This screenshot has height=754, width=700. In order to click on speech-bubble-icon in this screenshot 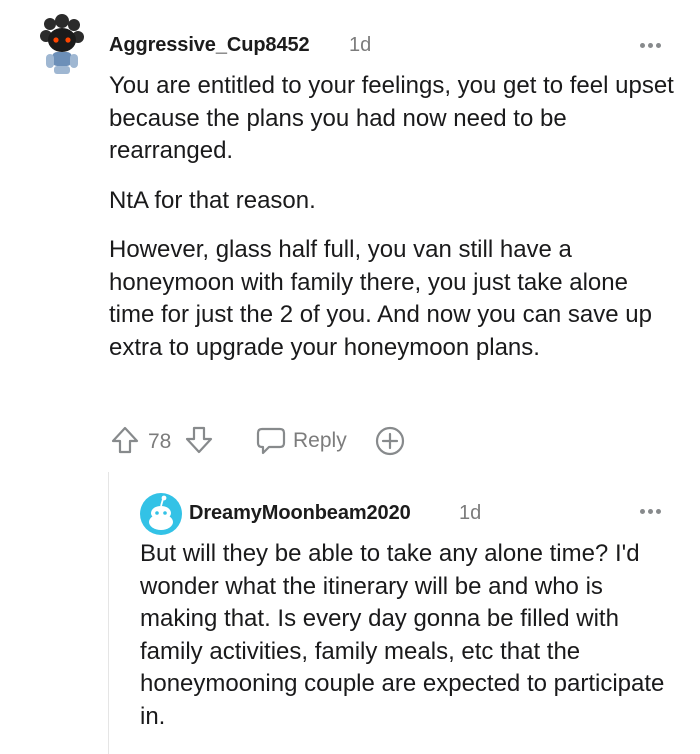, I will do `click(271, 441)`.